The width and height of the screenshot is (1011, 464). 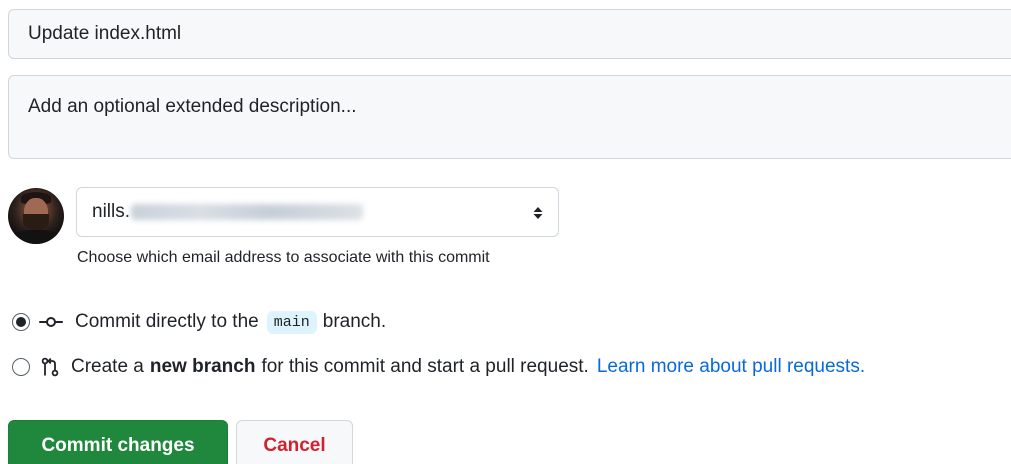 I want to click on option-commit-text-end: branch., so click(x=354, y=321).